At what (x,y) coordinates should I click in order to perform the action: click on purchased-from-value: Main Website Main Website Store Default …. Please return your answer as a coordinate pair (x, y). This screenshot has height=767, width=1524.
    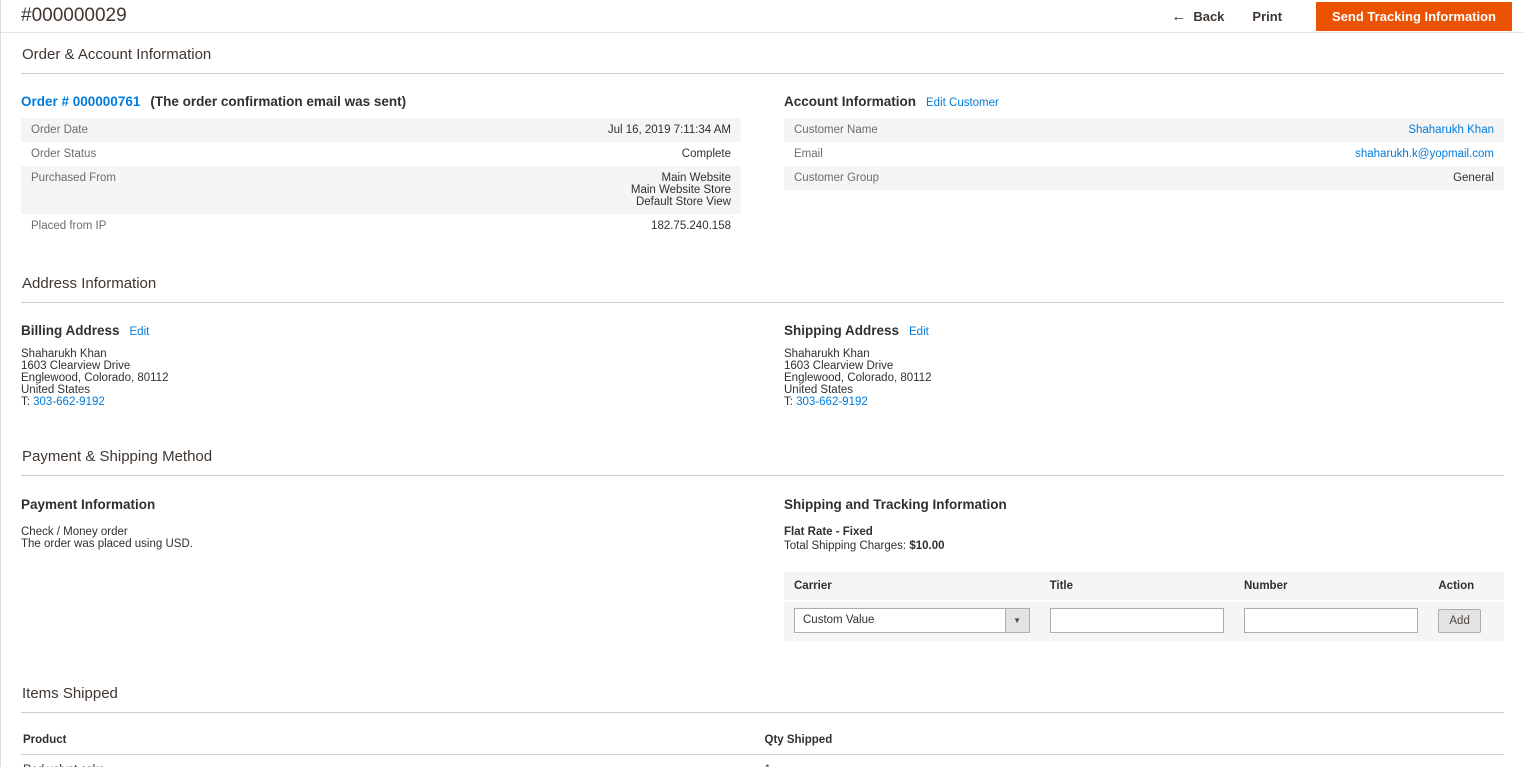
    Looking at the image, I should click on (525, 190).